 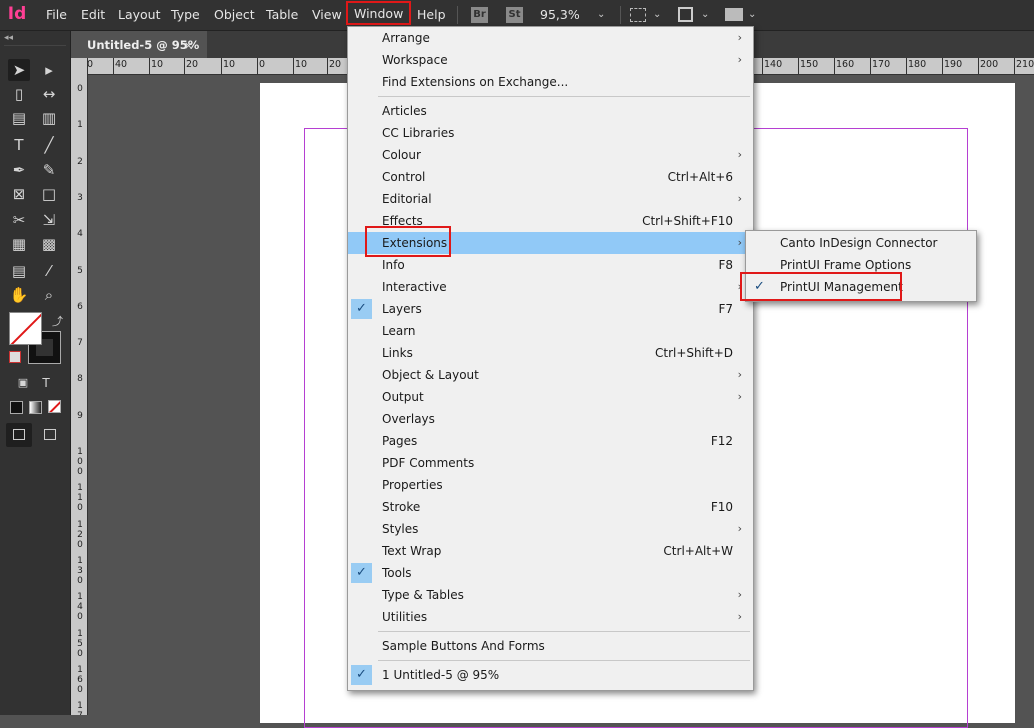 I want to click on rectangle-tool-icon: □, so click(x=49, y=194).